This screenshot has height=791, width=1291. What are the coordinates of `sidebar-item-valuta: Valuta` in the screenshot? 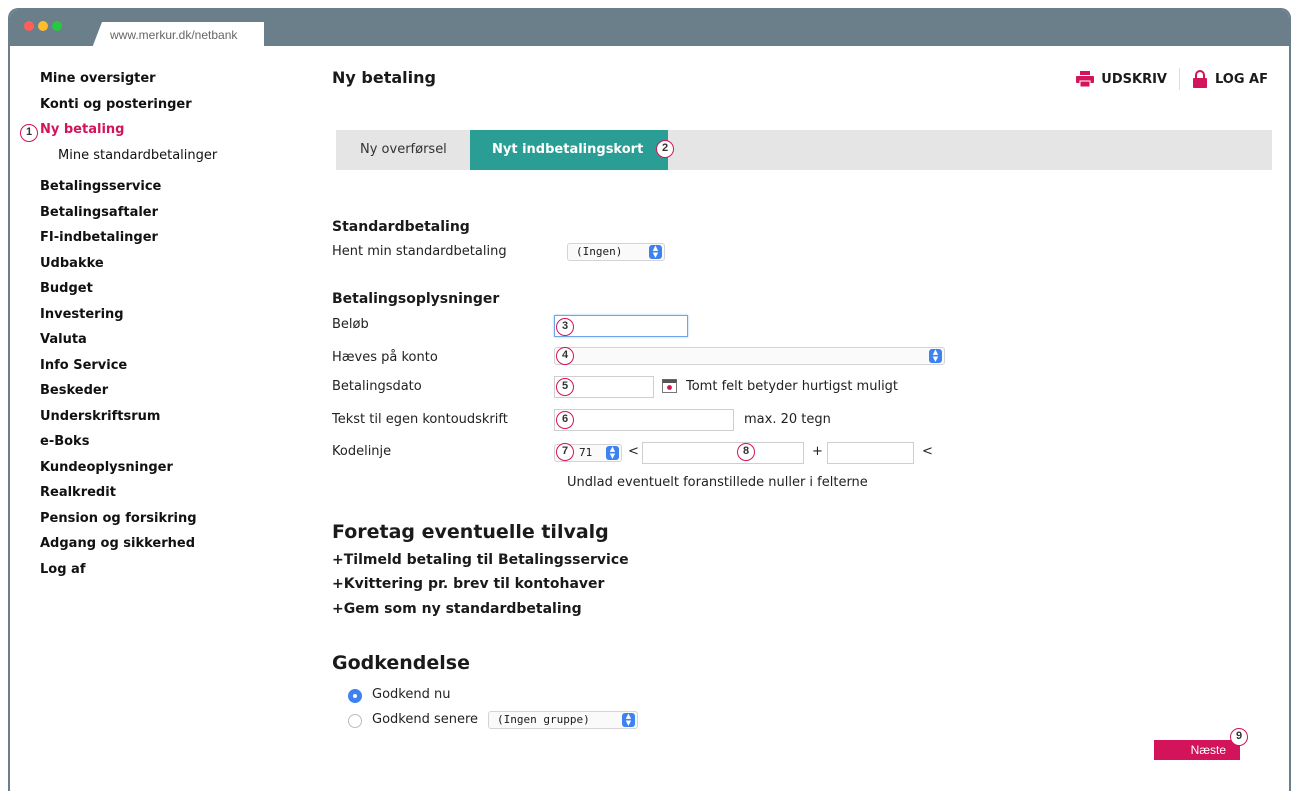 It's located at (170, 340).